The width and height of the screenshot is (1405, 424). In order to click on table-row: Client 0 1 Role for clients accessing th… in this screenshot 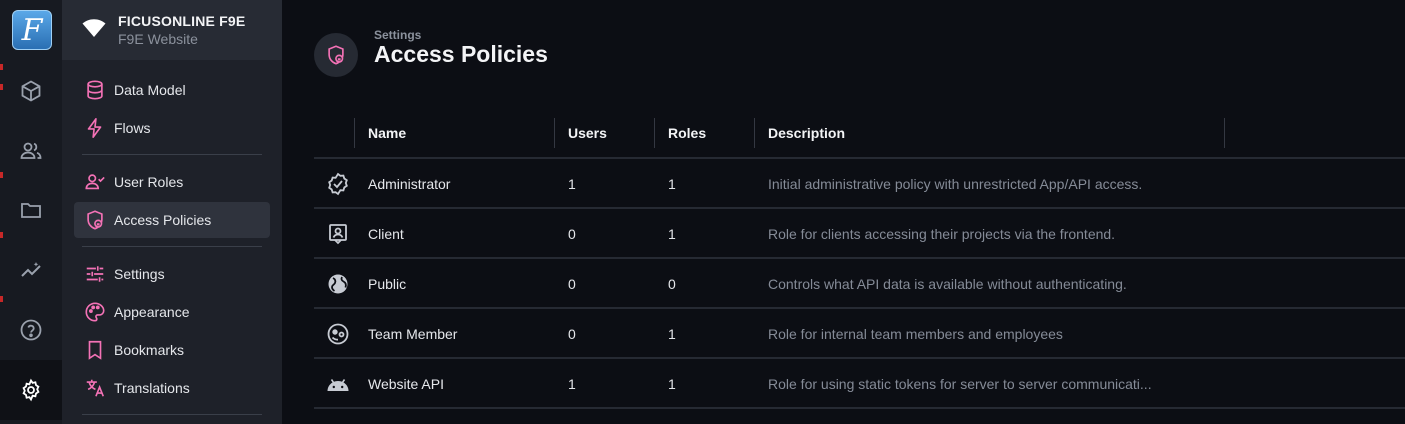, I will do `click(859, 234)`.